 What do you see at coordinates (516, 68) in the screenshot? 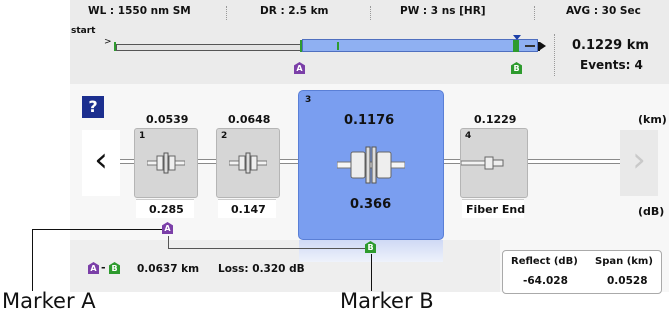
I see `marker-b-overview-icon: B` at bounding box center [516, 68].